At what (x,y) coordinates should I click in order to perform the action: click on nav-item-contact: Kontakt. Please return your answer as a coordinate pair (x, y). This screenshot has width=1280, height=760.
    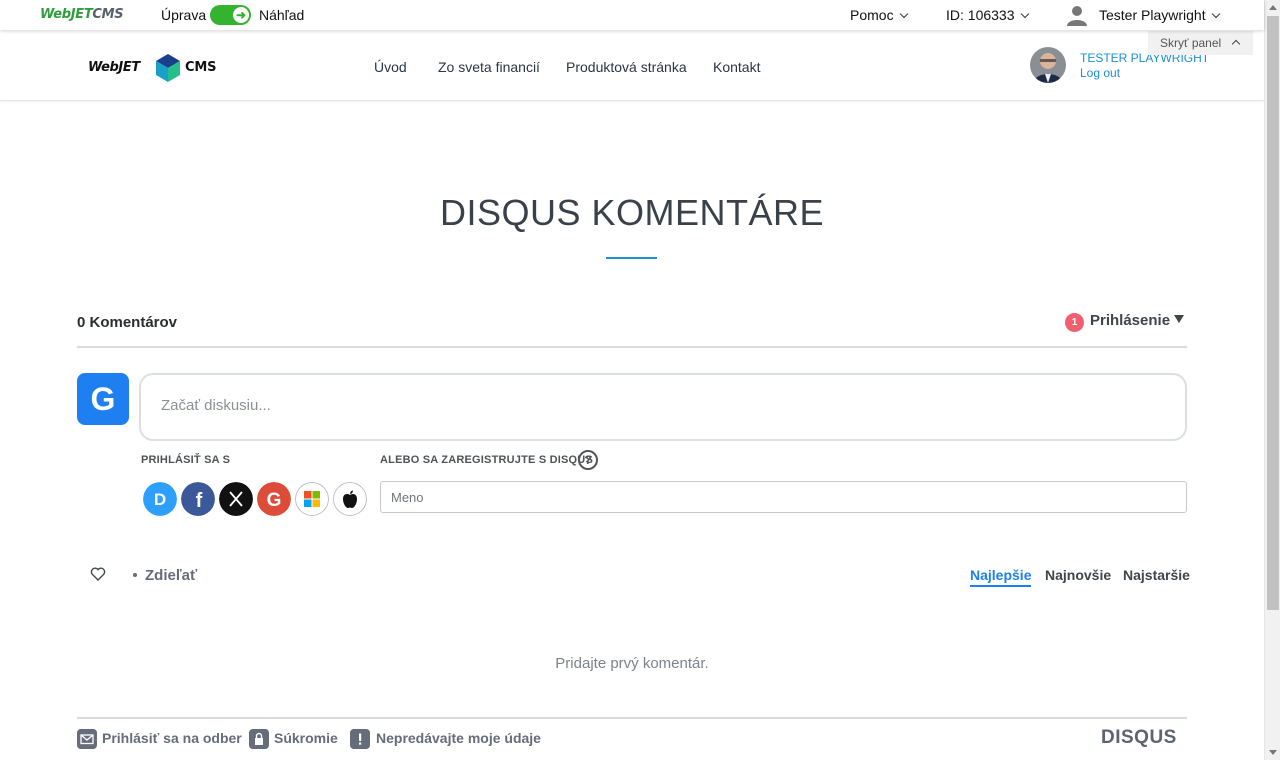
    Looking at the image, I should click on (736, 67).